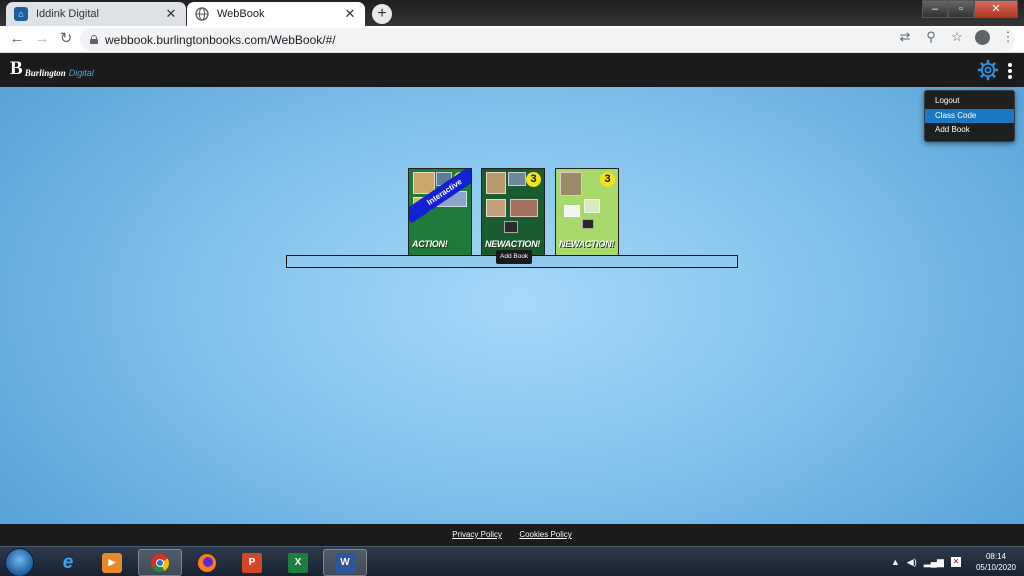 The height and width of the screenshot is (576, 1024). I want to click on tab-title: Iddink Digital, so click(67, 14).